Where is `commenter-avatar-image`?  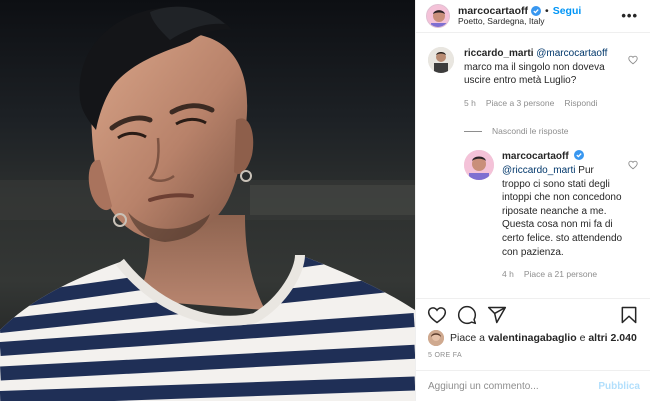
commenter-avatar-image is located at coordinates (441, 60).